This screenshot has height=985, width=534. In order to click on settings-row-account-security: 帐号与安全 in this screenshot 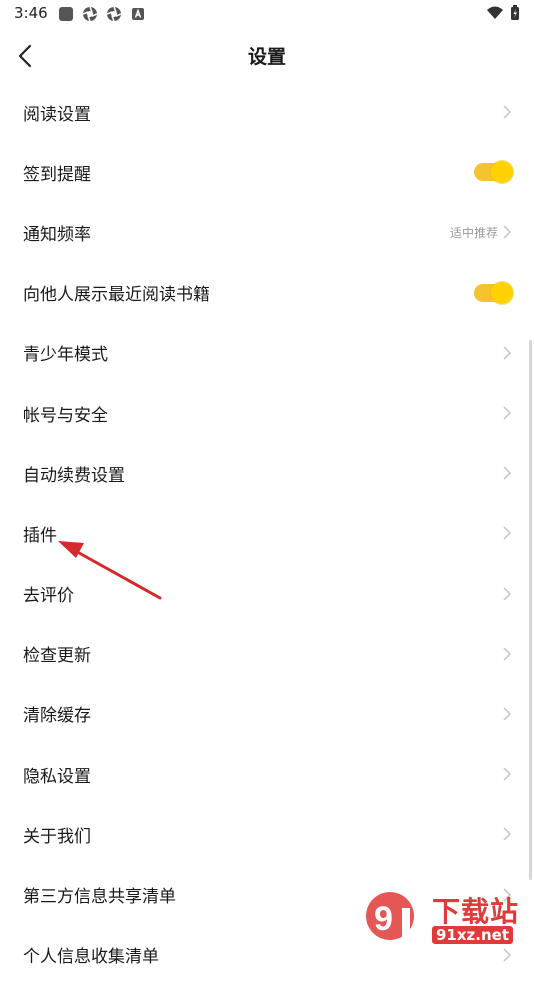, I will do `click(267, 413)`.